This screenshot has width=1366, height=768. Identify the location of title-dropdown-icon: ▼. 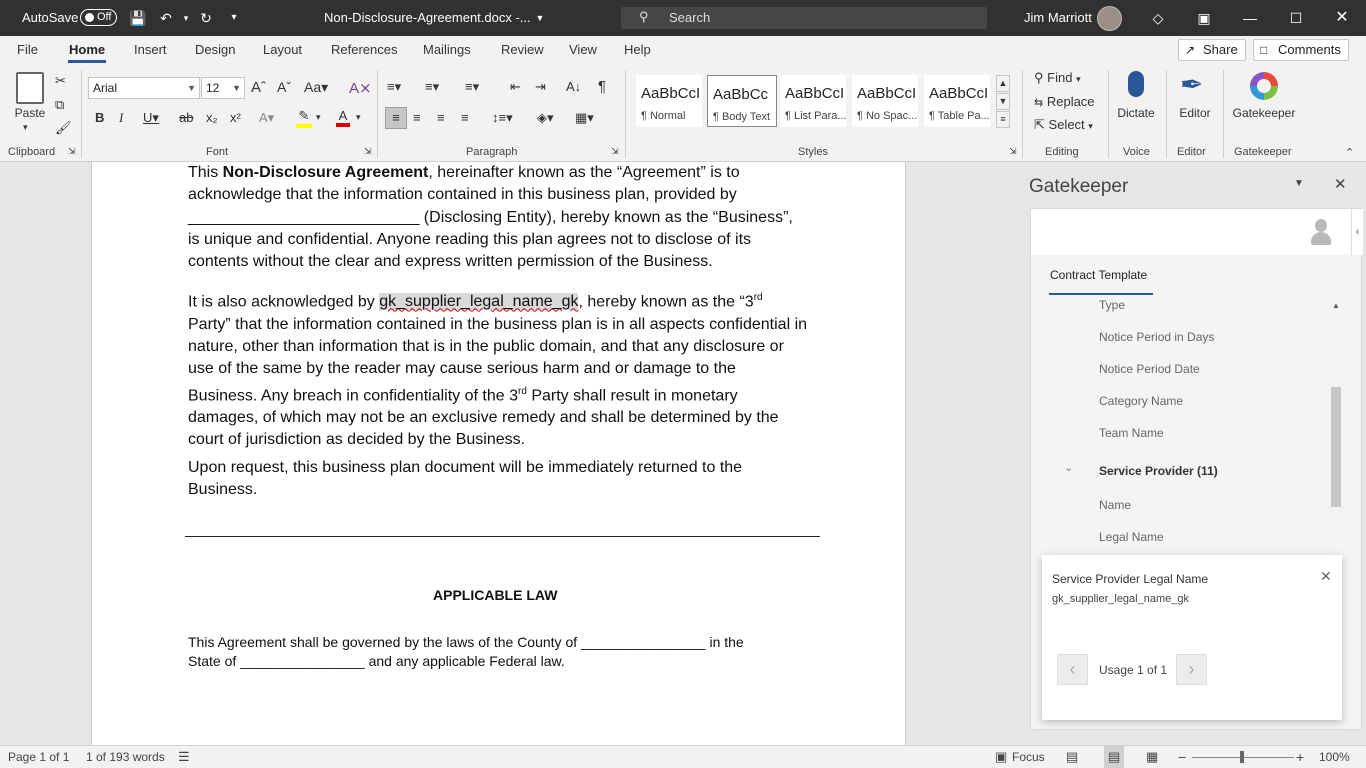
(540, 18).